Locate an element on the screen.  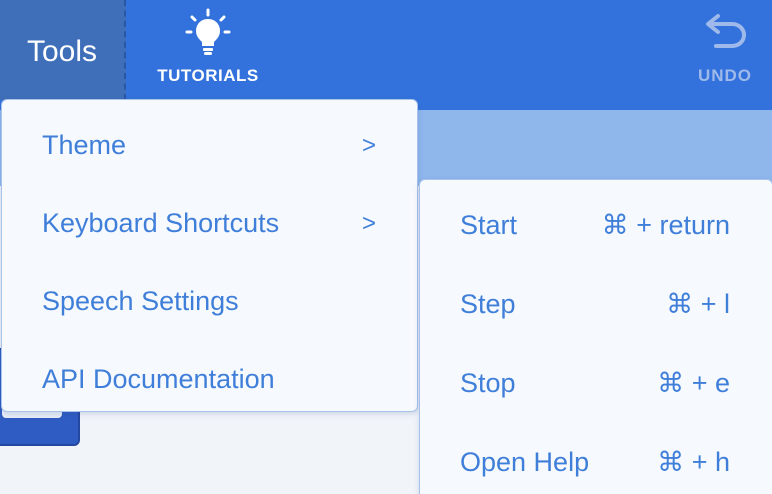
shortcut-item-open-help: Open Help ⌘ + h is located at coordinates (596, 457).